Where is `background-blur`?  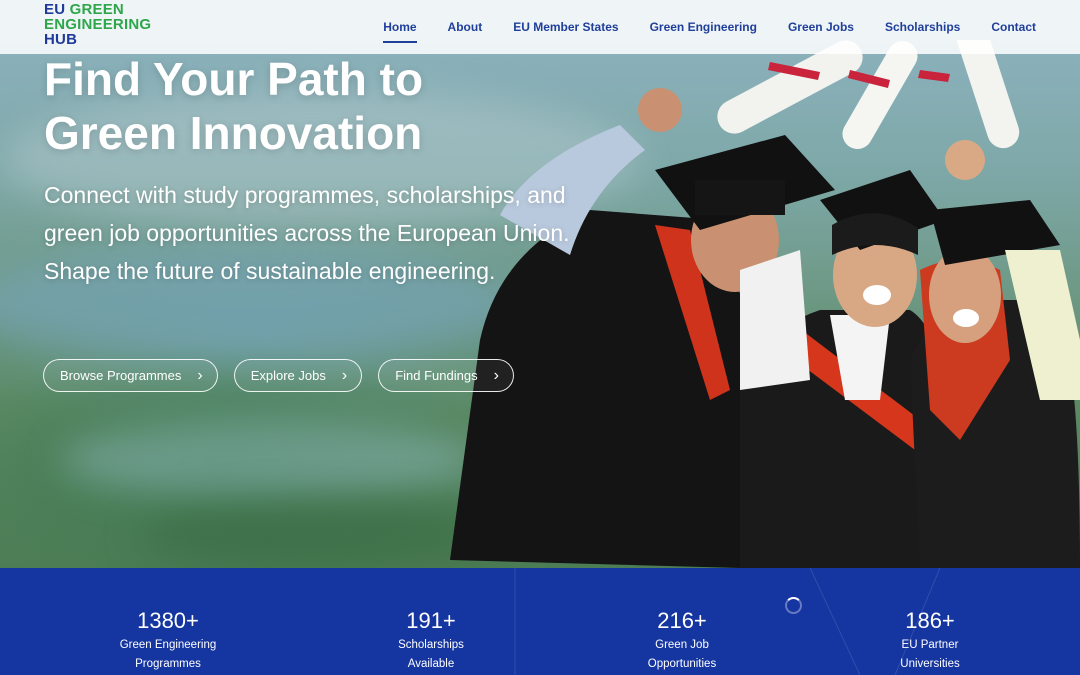
background-blur is located at coordinates (270, 460).